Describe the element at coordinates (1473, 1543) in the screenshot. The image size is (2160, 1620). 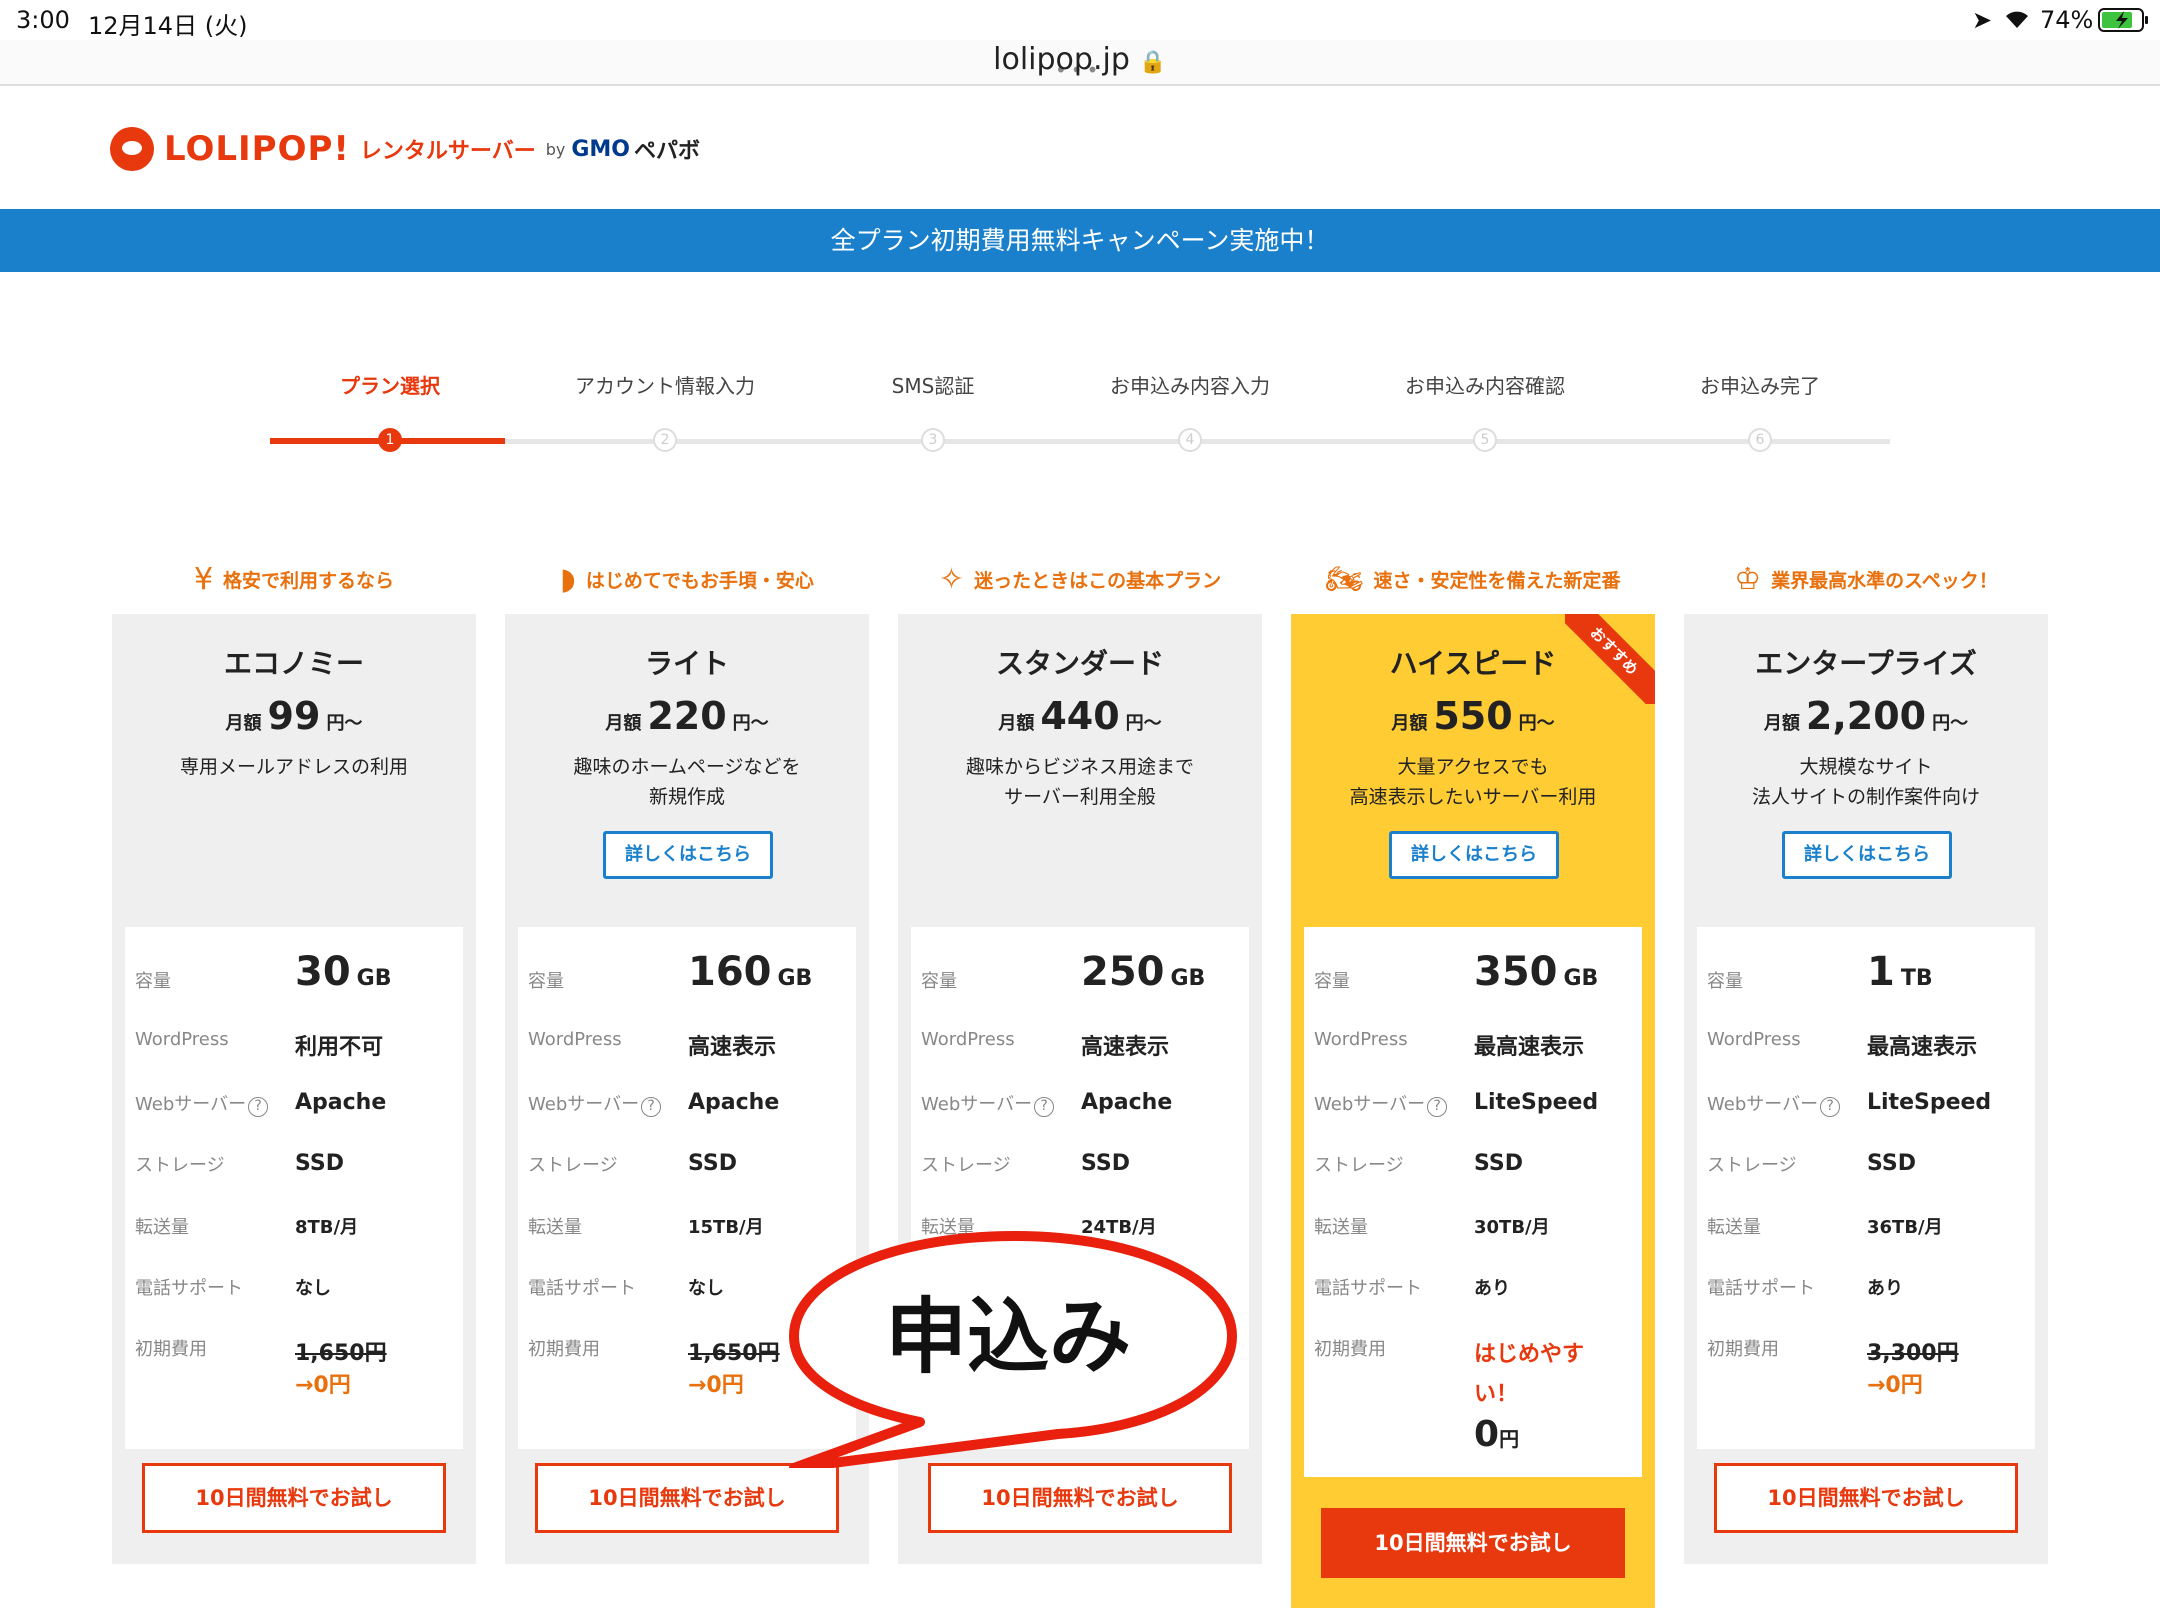
I see `trial-button-highspeed: 10日間無料でお試し` at that location.